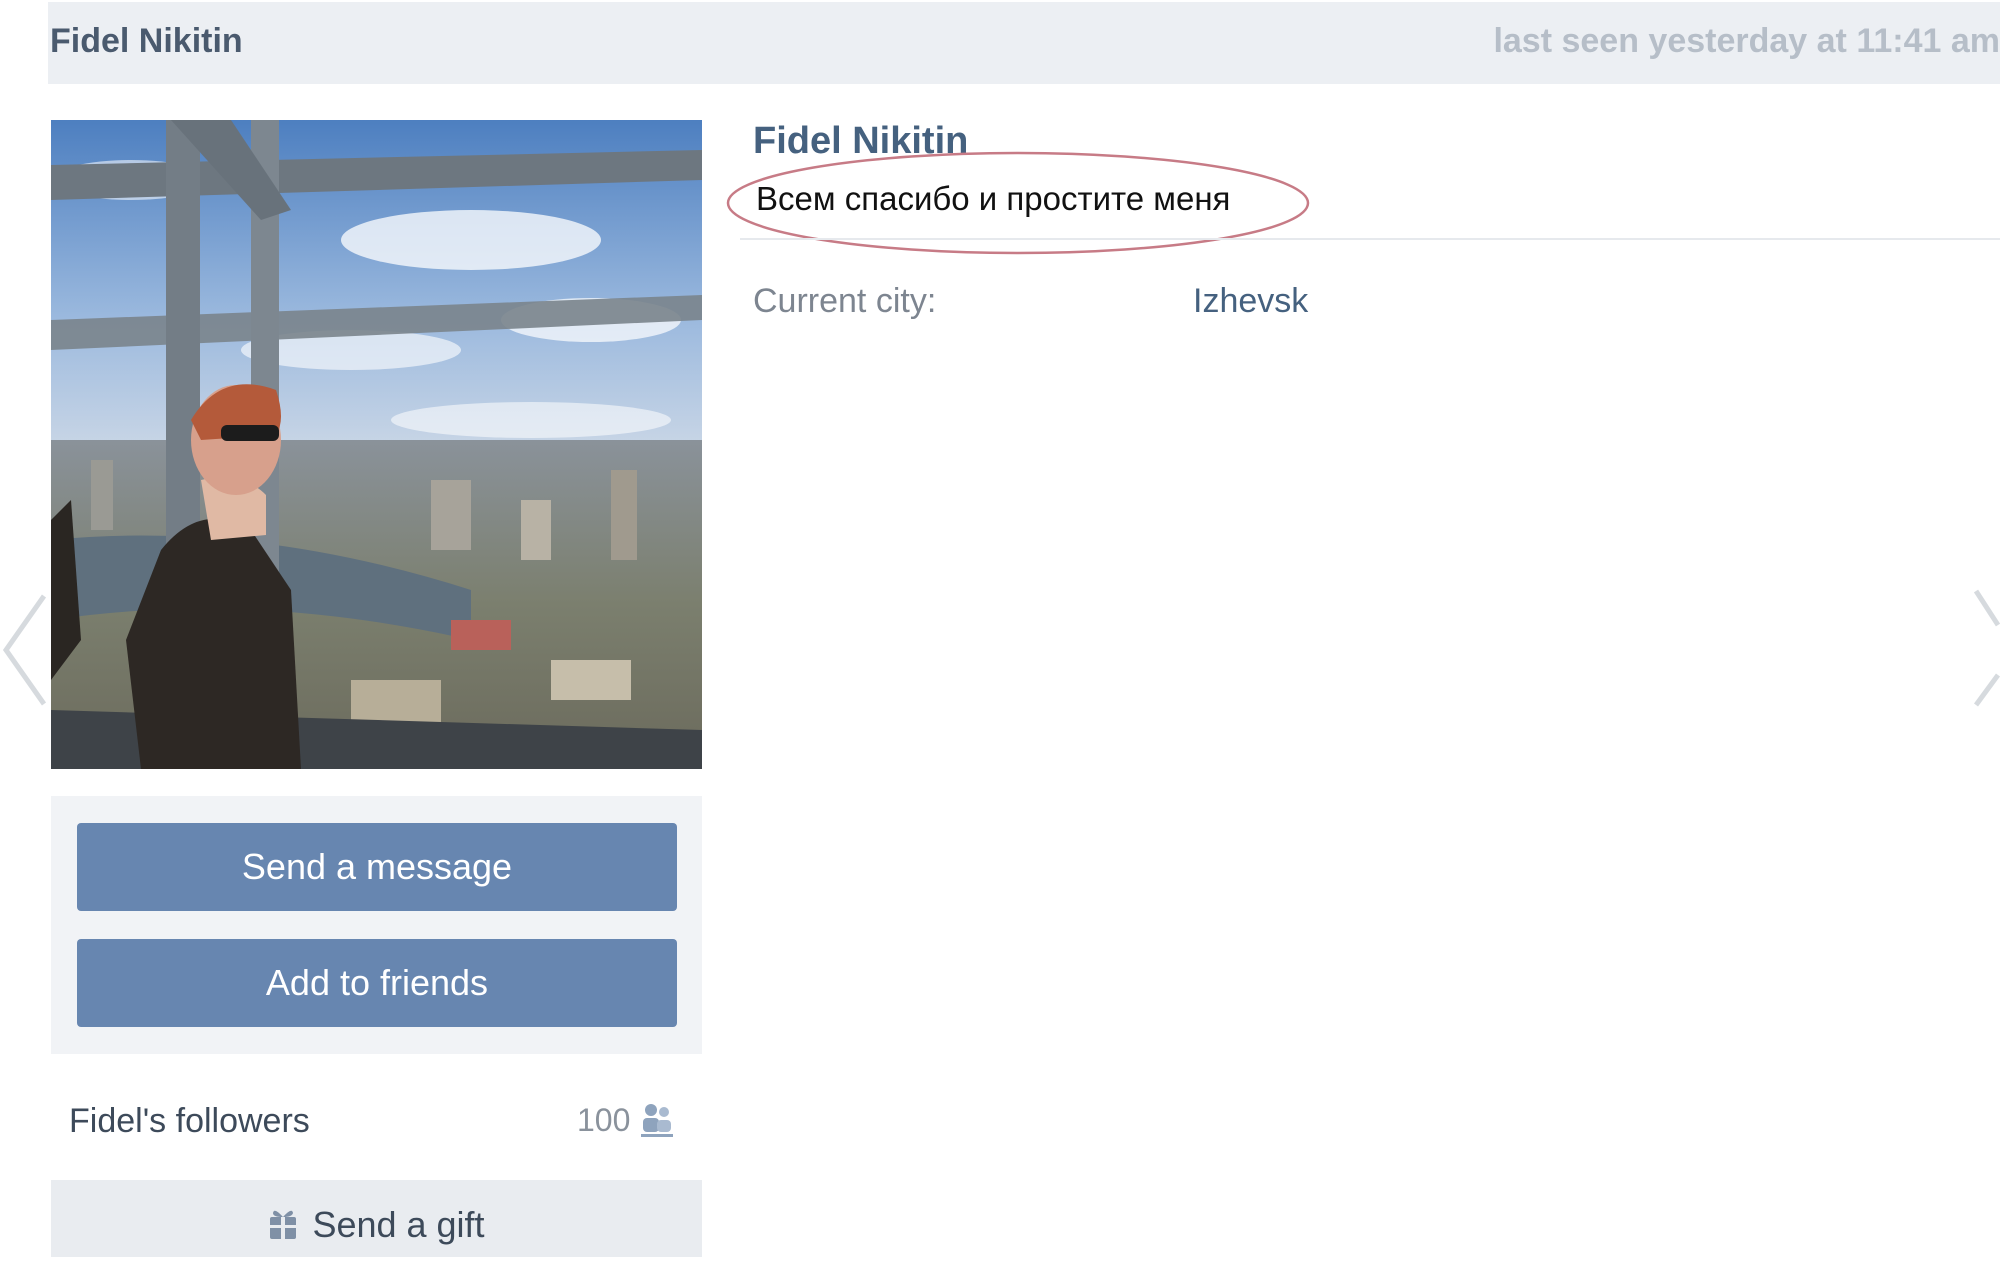 This screenshot has width=2000, height=1274. What do you see at coordinates (146, 41) in the screenshot?
I see `topbar-name: Fidel Nikitin` at bounding box center [146, 41].